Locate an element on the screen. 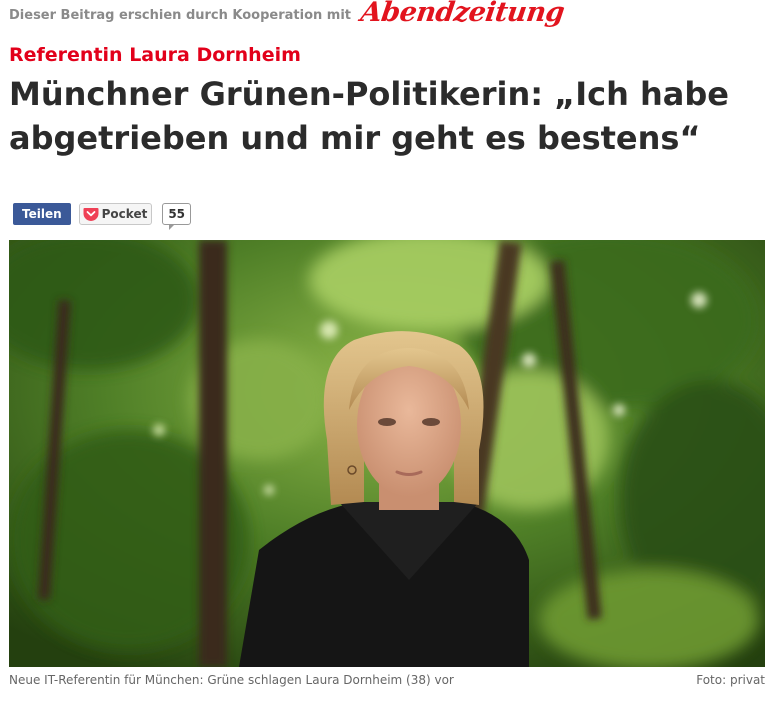 The width and height of the screenshot is (776, 704). comment-count-badge: 55 is located at coordinates (177, 216).